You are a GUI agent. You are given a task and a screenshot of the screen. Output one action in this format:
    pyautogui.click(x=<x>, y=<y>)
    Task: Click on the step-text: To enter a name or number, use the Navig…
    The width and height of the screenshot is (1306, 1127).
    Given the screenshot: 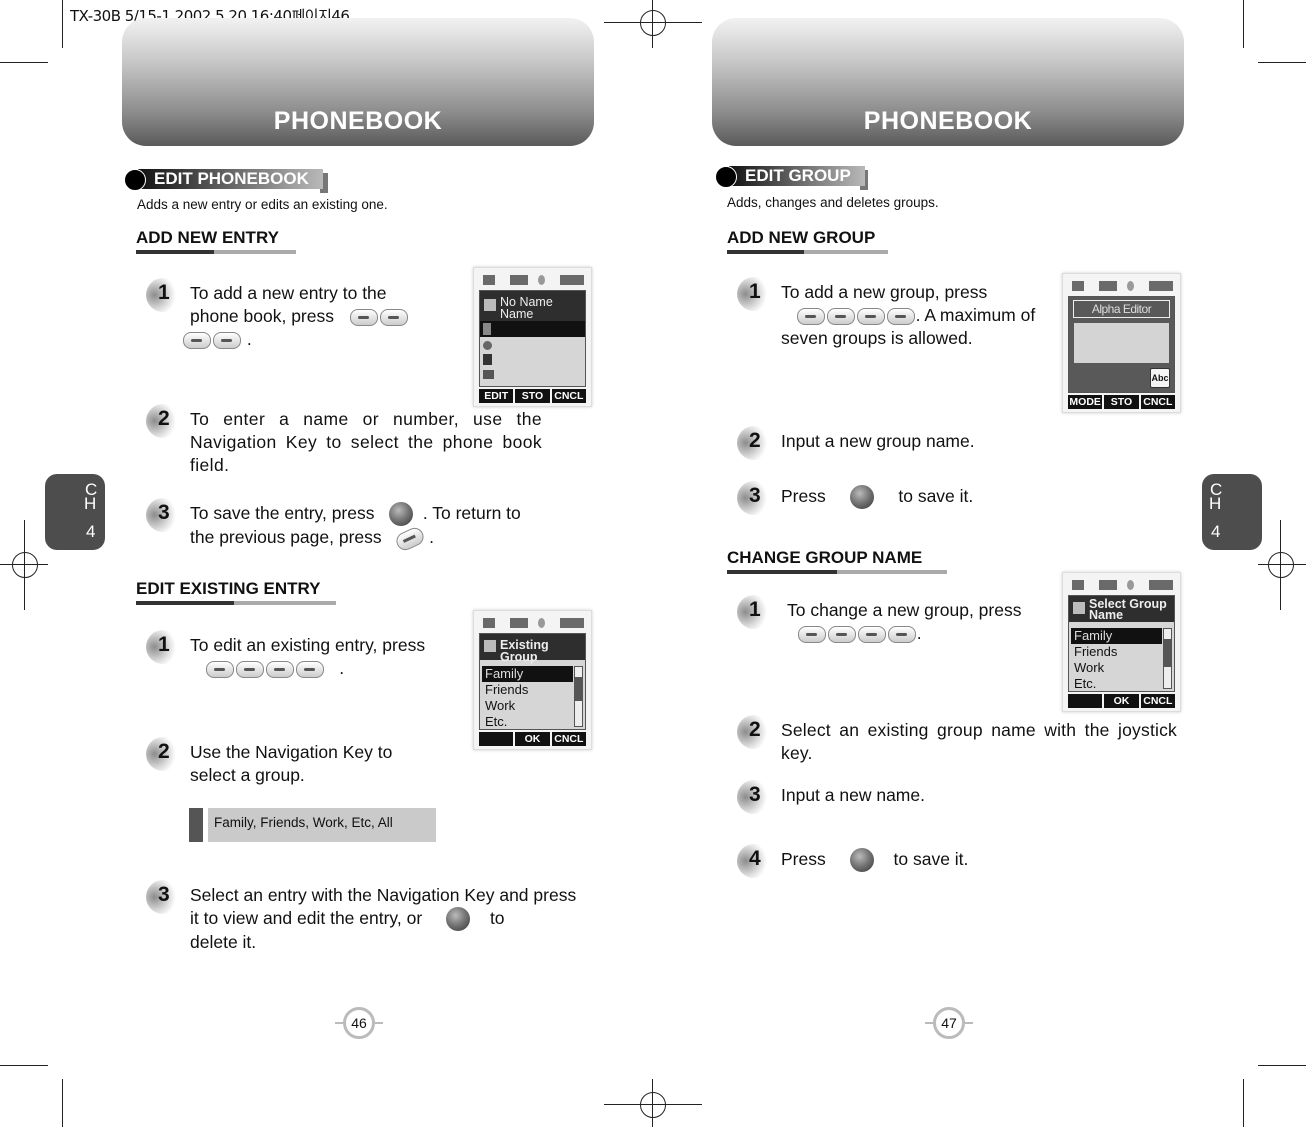 What is the action you would take?
    pyautogui.click(x=366, y=442)
    